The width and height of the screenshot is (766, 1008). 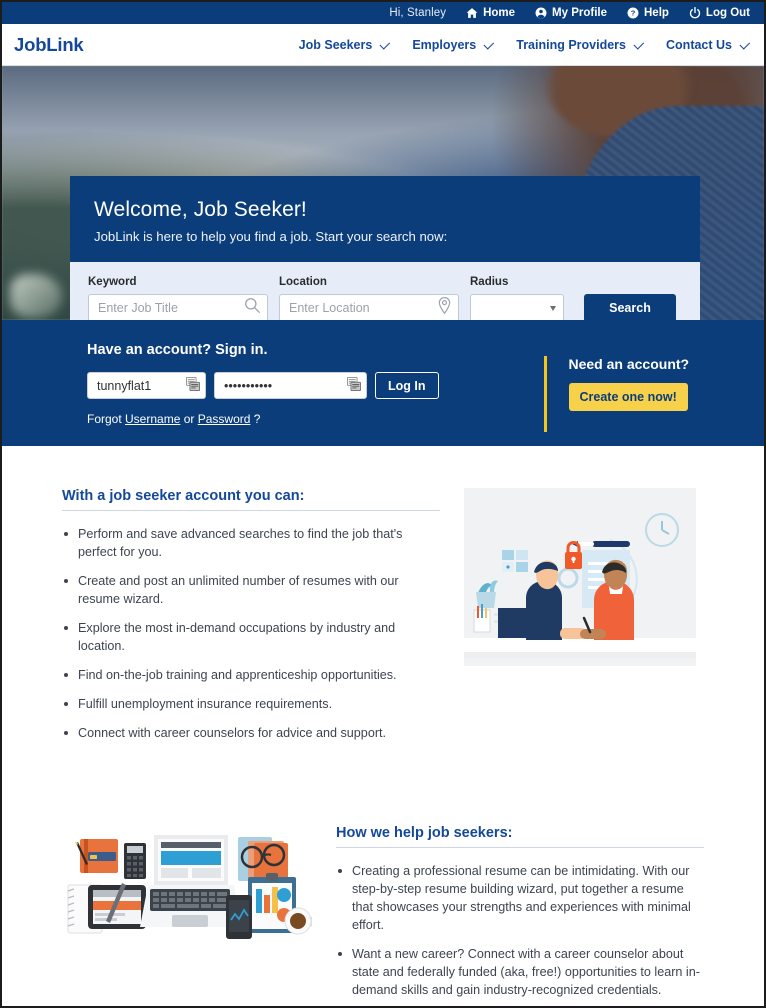 What do you see at coordinates (418, 13) in the screenshot?
I see `user-greeting: Hi, Stanley` at bounding box center [418, 13].